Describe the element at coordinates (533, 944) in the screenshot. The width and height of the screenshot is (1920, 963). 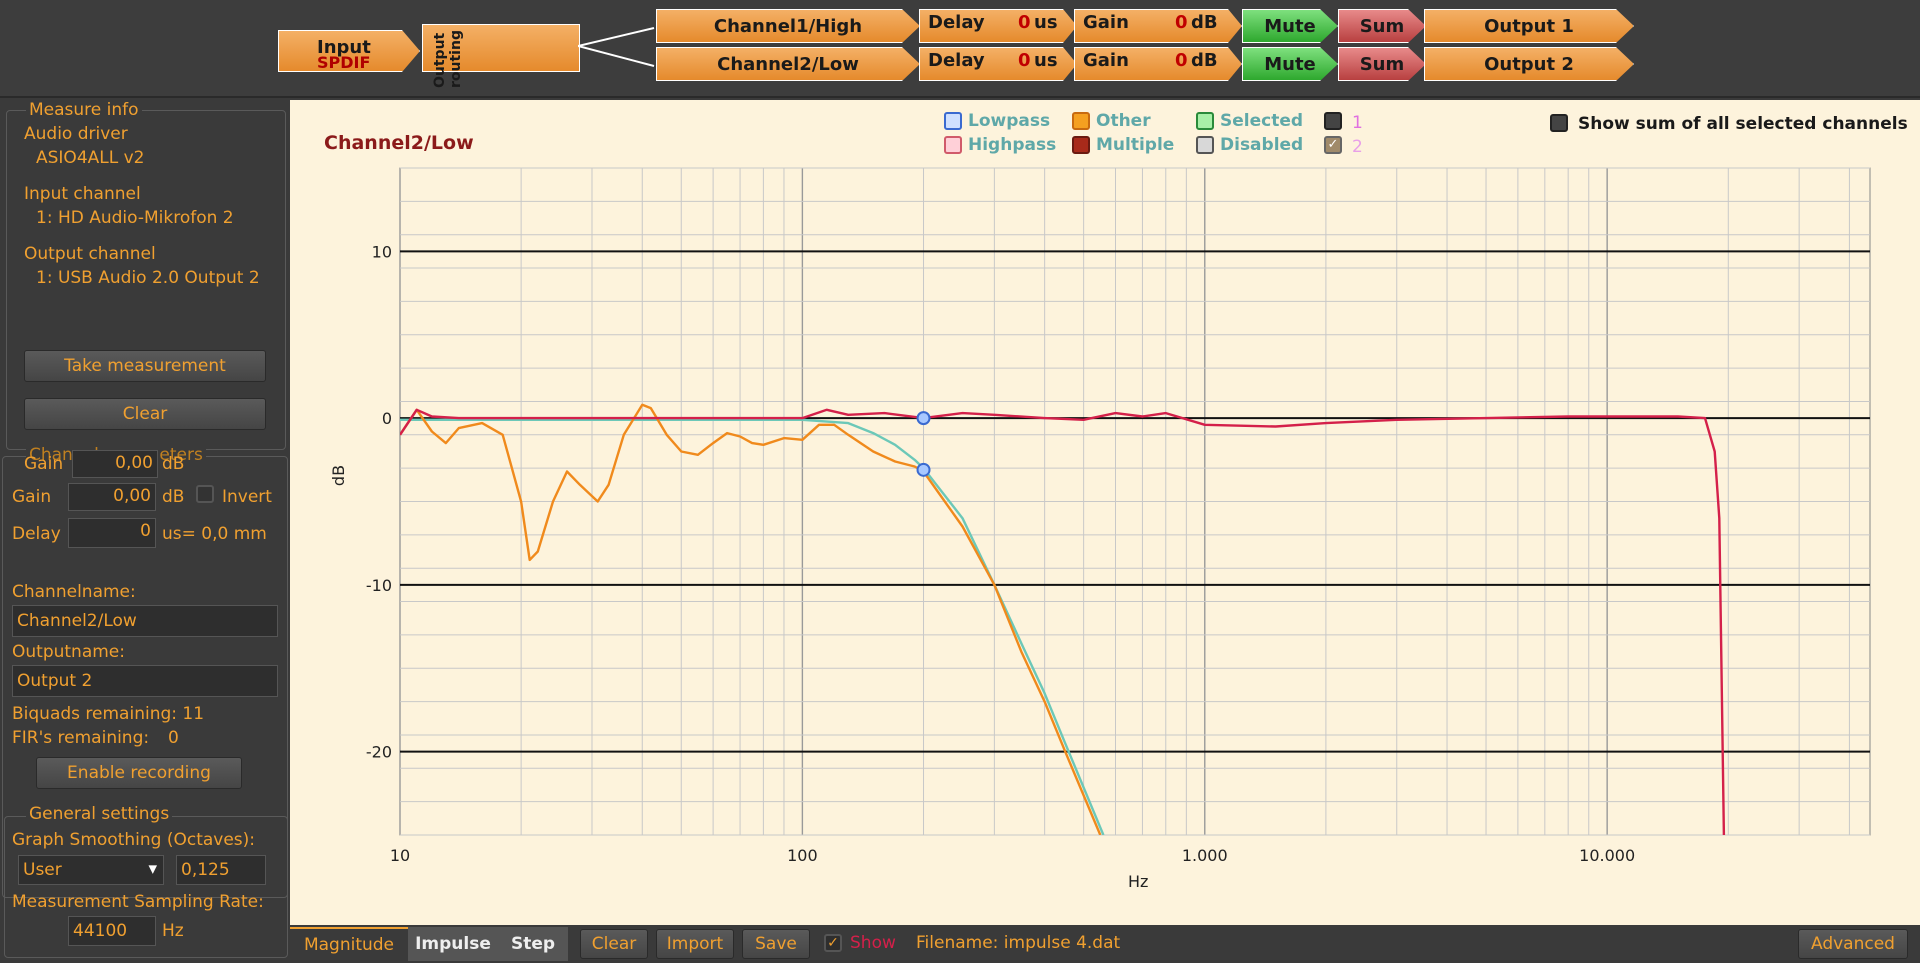
I see `tab-step: Step` at that location.